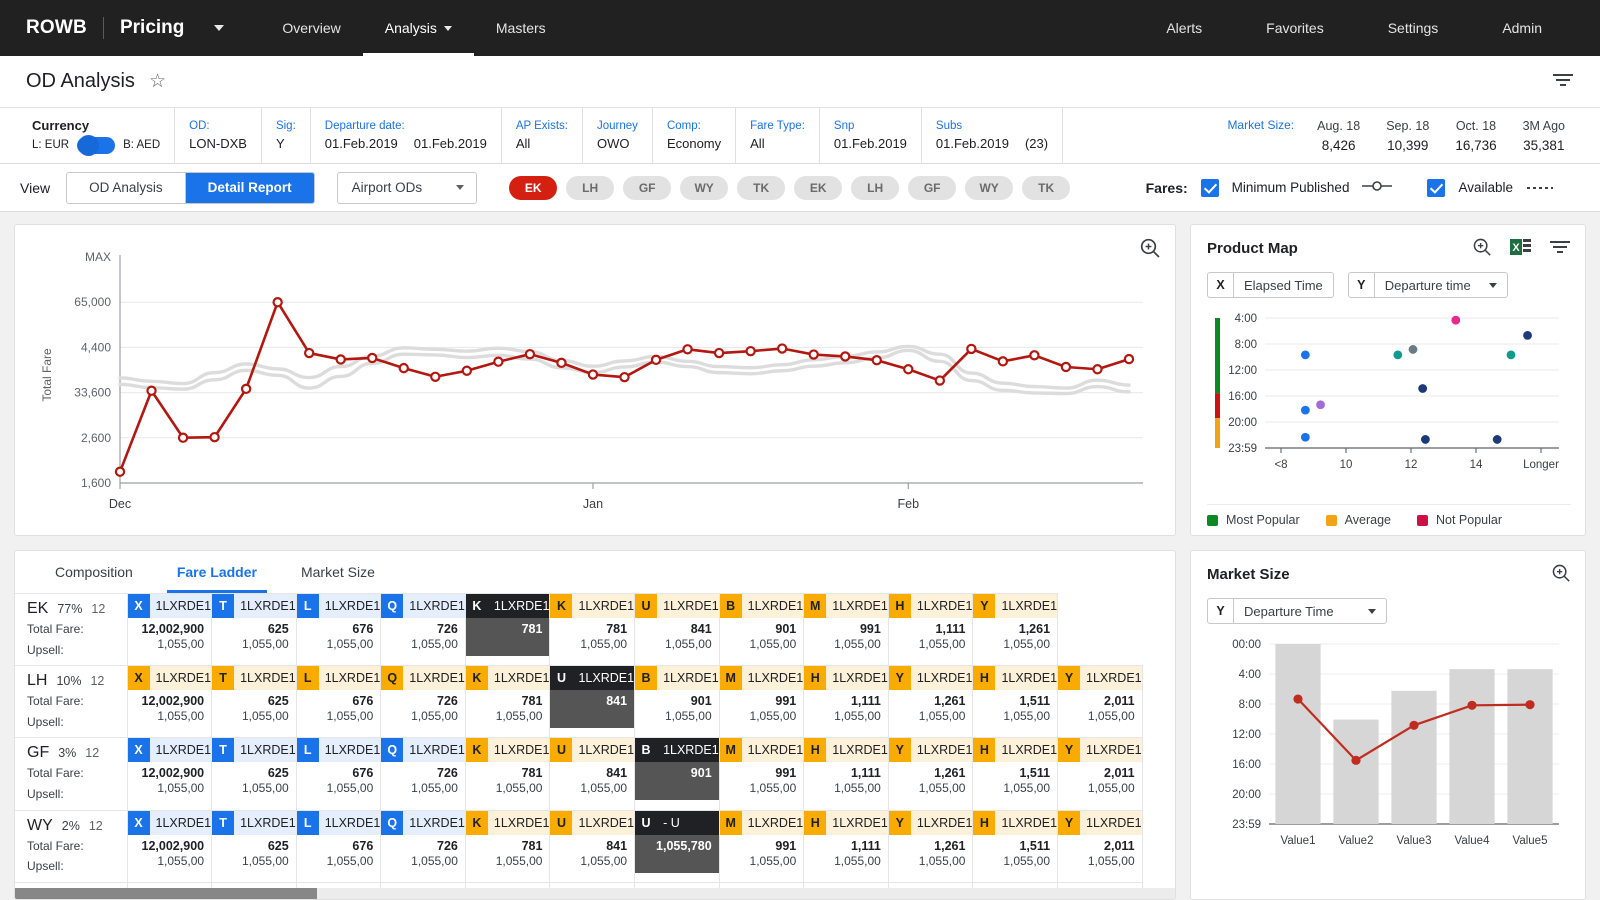 Image resolution: width=1600 pixels, height=900 pixels. I want to click on star-outline-icon: ☆, so click(157, 81).